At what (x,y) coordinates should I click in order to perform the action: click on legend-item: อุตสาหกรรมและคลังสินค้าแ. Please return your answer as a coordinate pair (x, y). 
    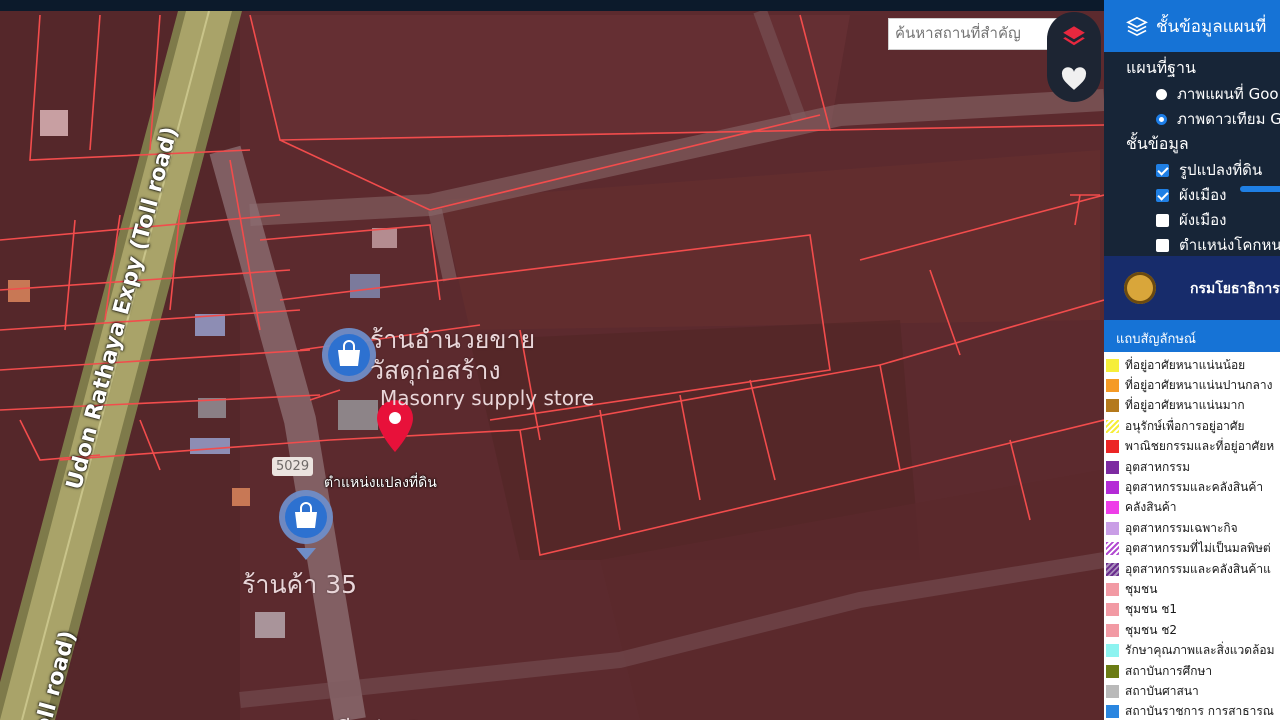
    Looking at the image, I should click on (1192, 569).